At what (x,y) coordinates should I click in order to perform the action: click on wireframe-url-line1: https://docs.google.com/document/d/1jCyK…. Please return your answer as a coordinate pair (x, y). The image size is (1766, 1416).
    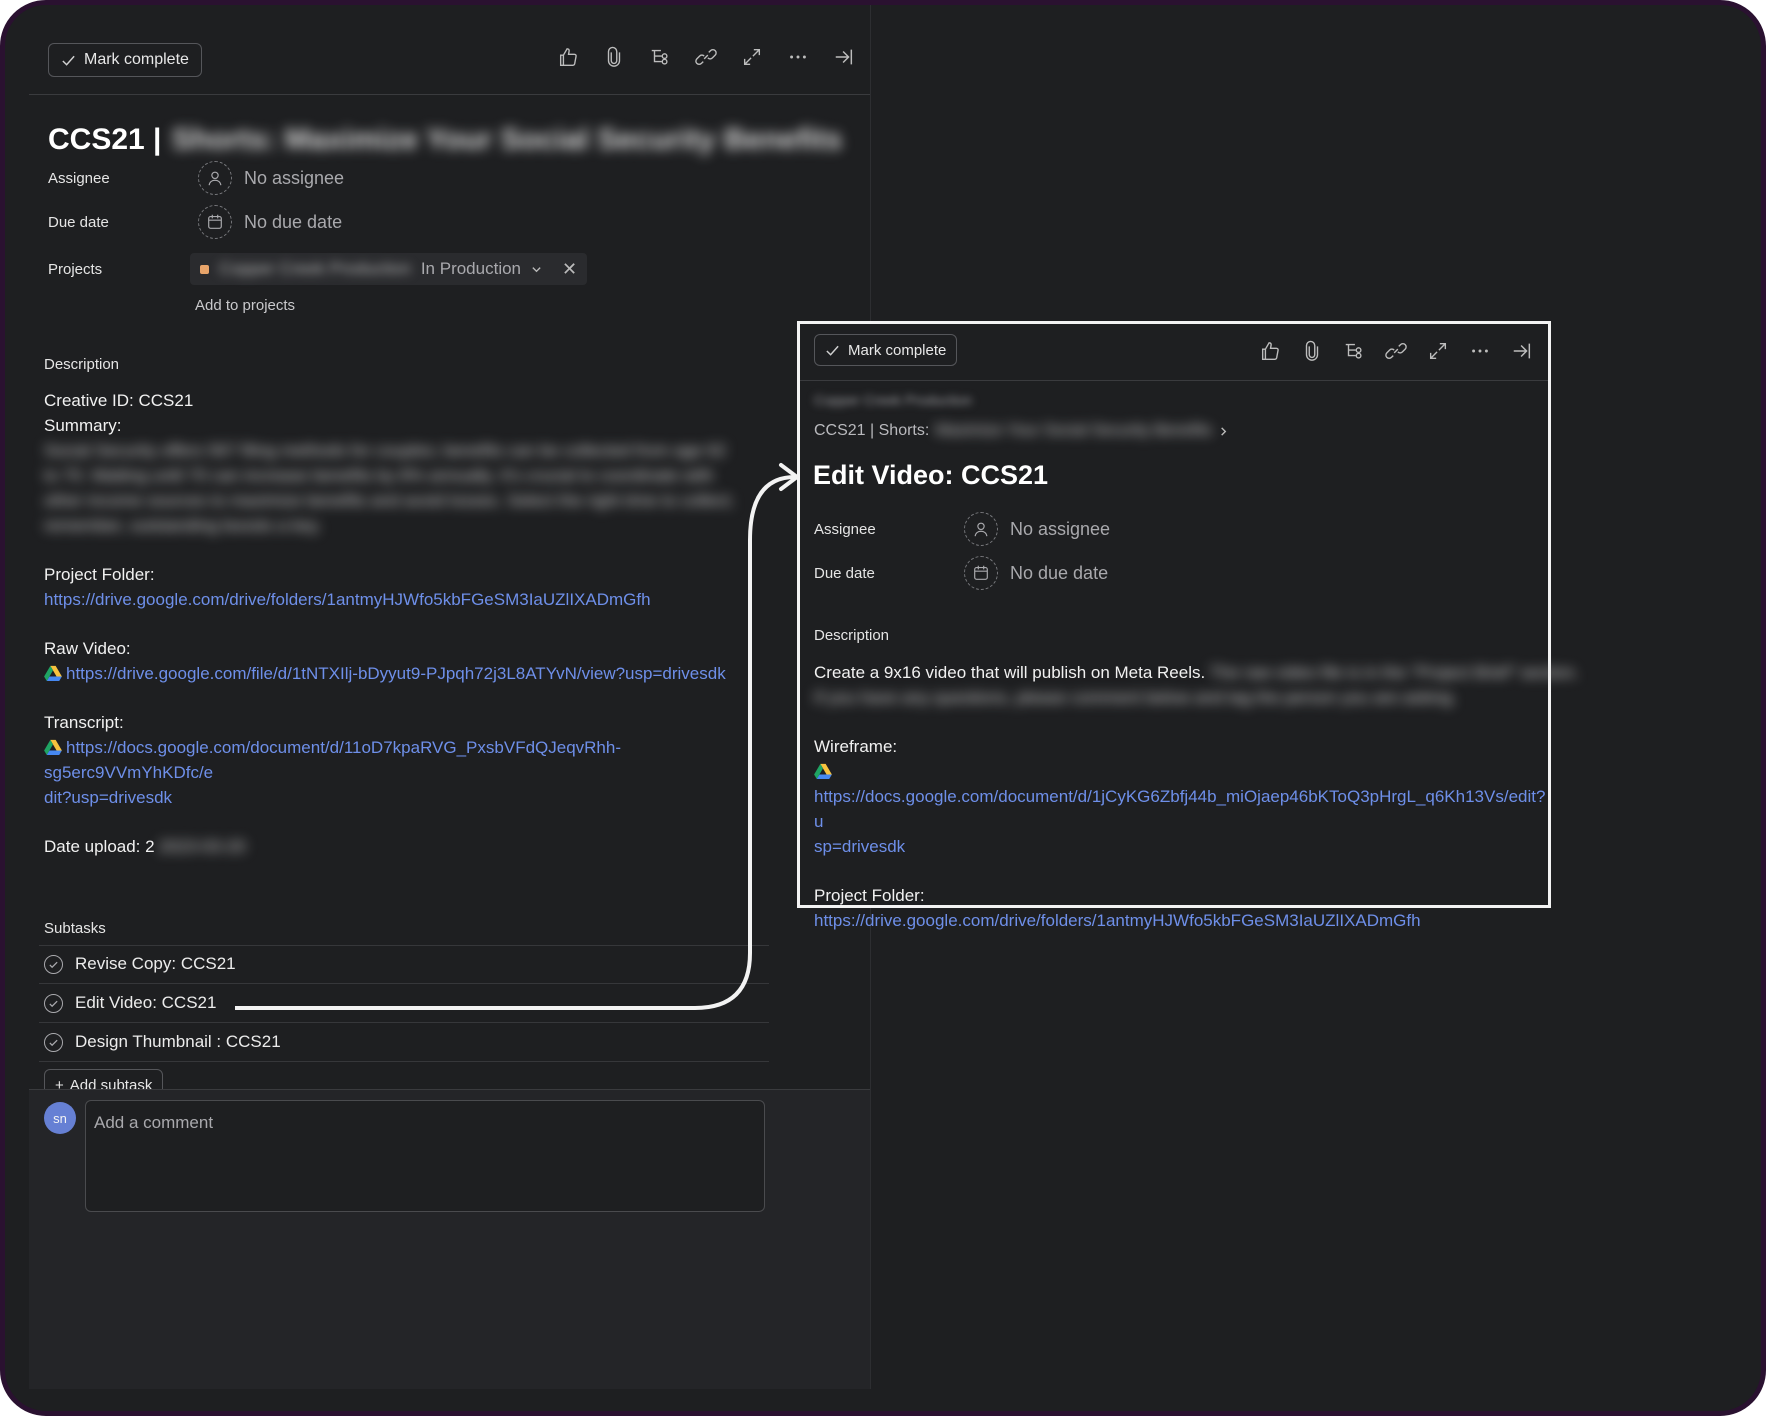
    Looking at the image, I should click on (1180, 809).